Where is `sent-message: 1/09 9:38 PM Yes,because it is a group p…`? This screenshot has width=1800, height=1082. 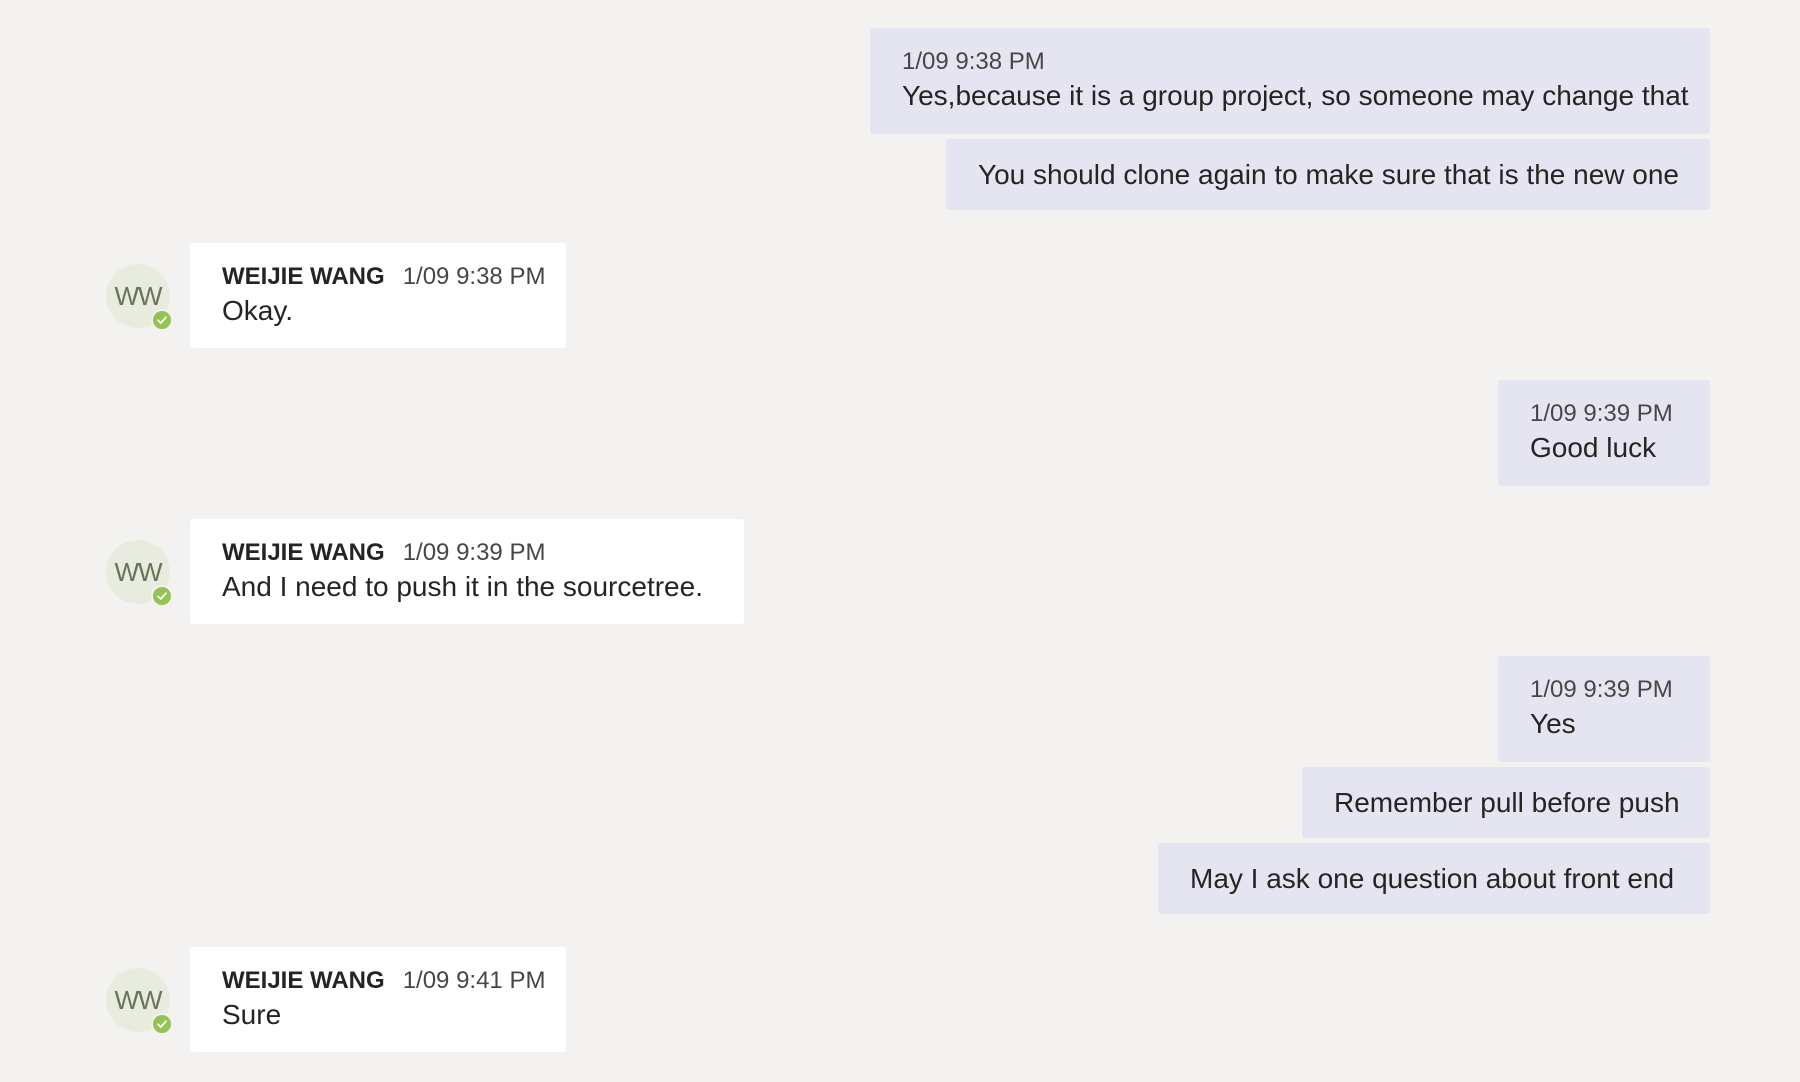 sent-message: 1/09 9:38 PM Yes,because it is a group p… is located at coordinates (1290, 81).